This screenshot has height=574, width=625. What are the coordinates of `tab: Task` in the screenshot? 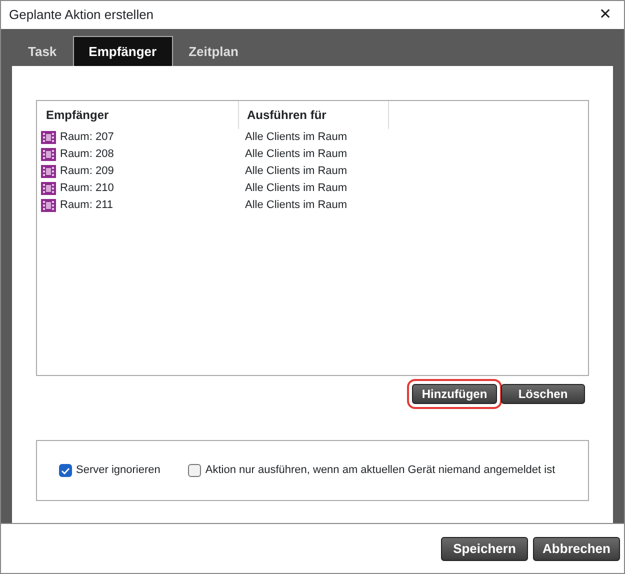 It's located at (42, 51).